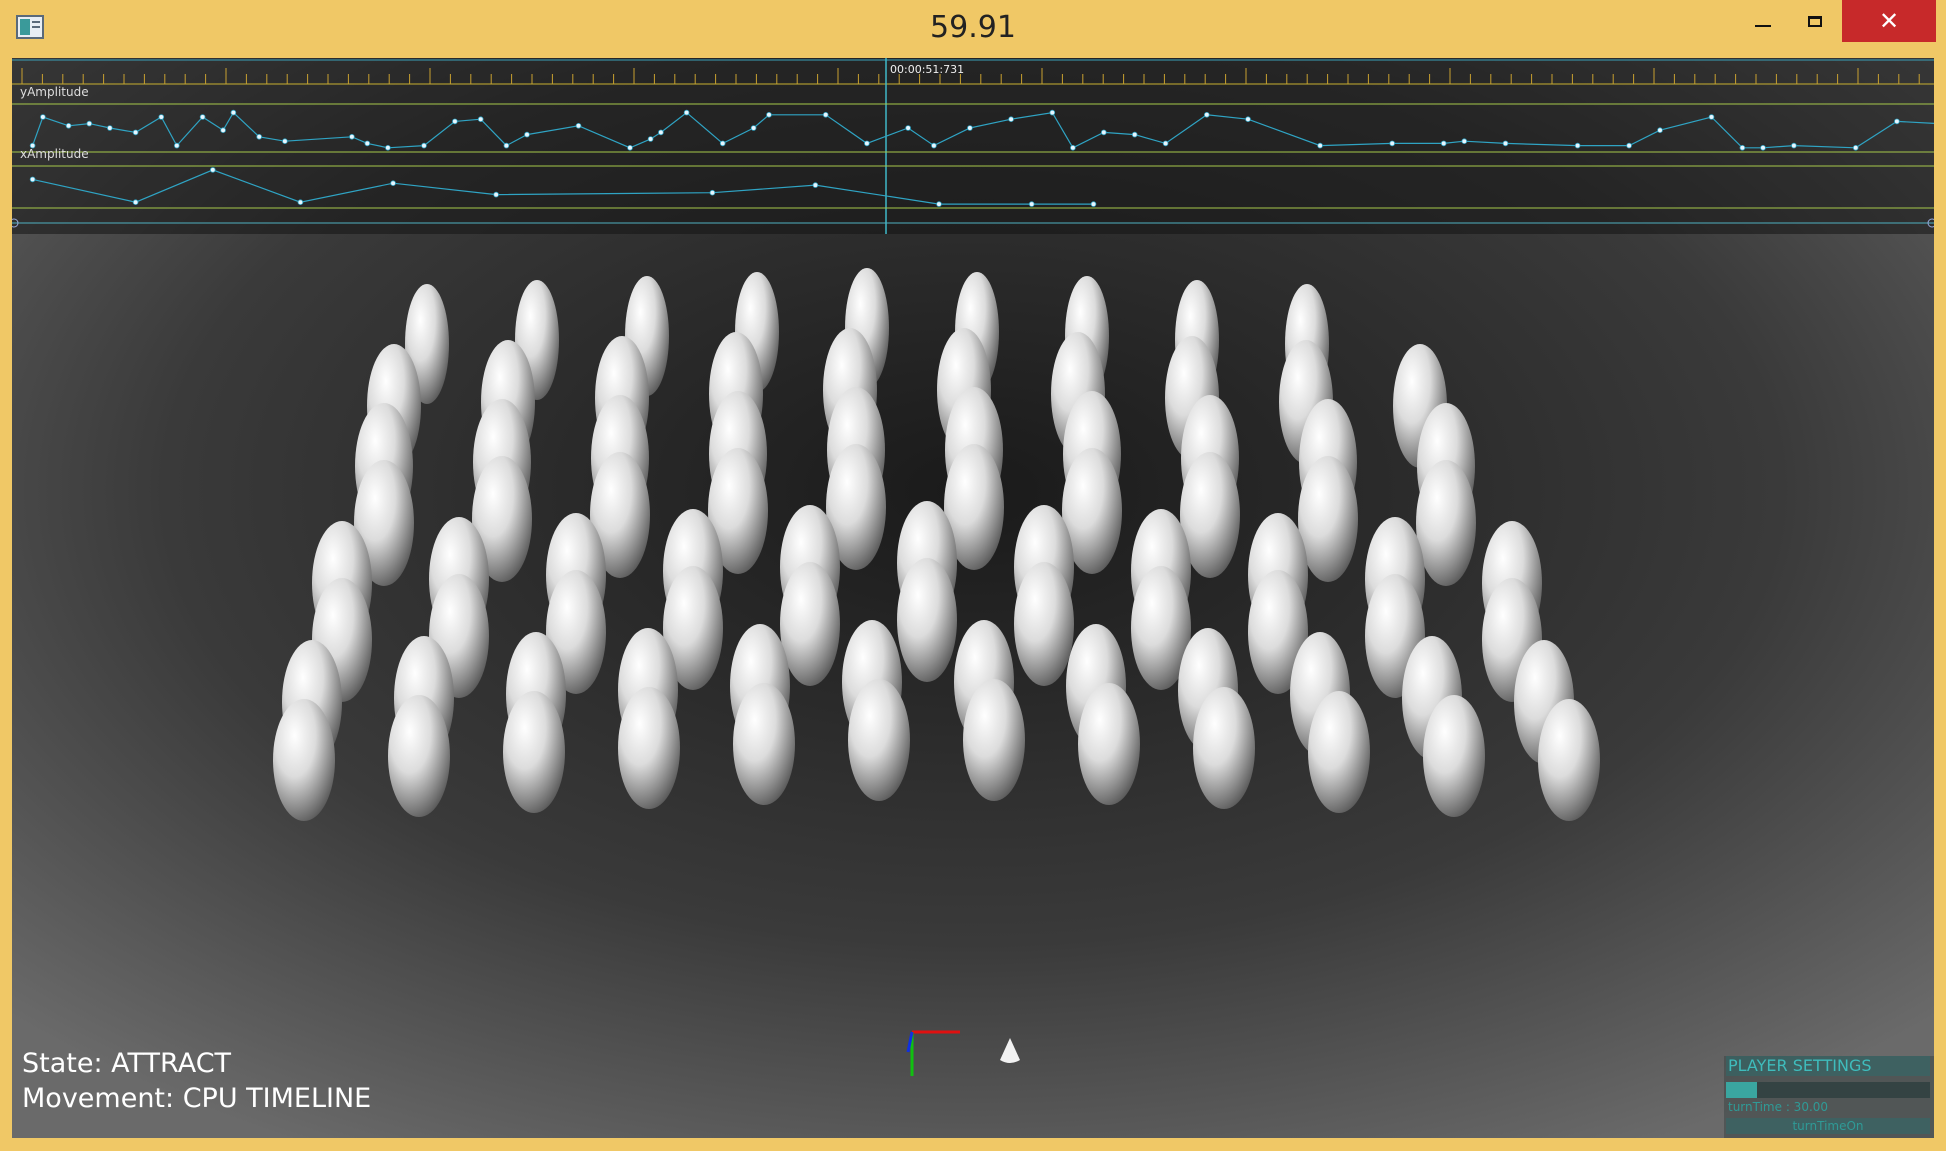 The width and height of the screenshot is (1946, 1151). Describe the element at coordinates (973, 223) in the screenshot. I see `timeline-zoom-bar` at that location.